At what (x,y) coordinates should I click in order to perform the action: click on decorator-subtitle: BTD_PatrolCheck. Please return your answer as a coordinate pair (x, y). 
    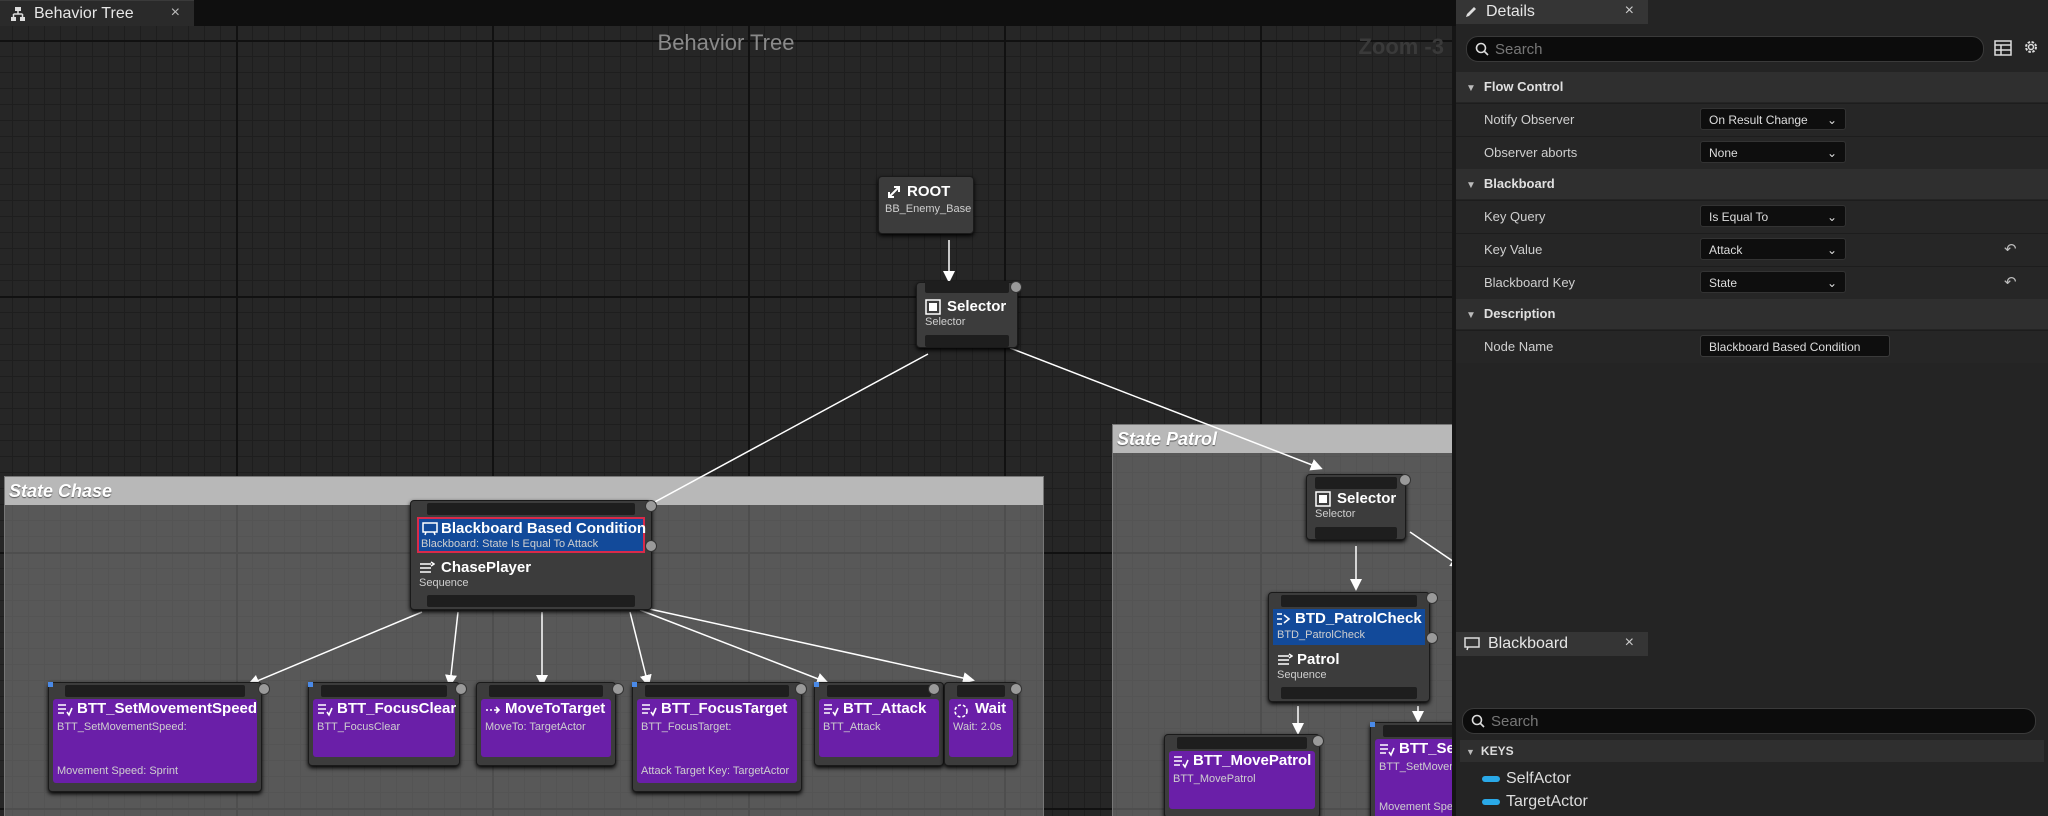
    Looking at the image, I should click on (1321, 635).